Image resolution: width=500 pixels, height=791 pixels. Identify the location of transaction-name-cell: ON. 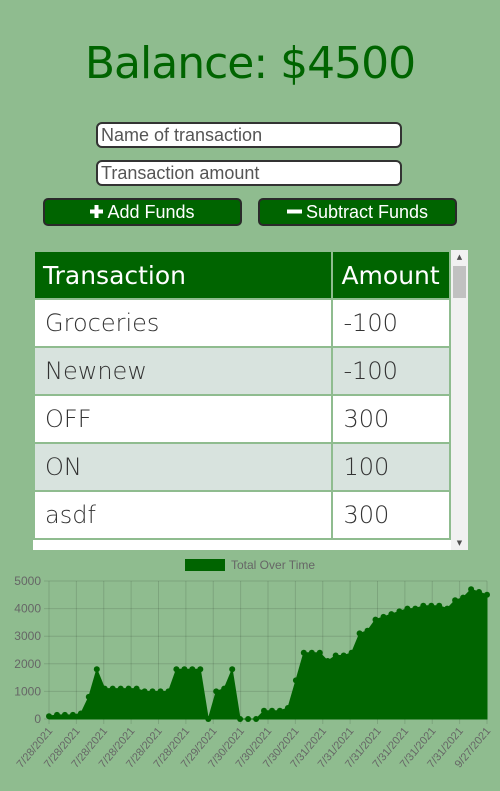
(183, 467).